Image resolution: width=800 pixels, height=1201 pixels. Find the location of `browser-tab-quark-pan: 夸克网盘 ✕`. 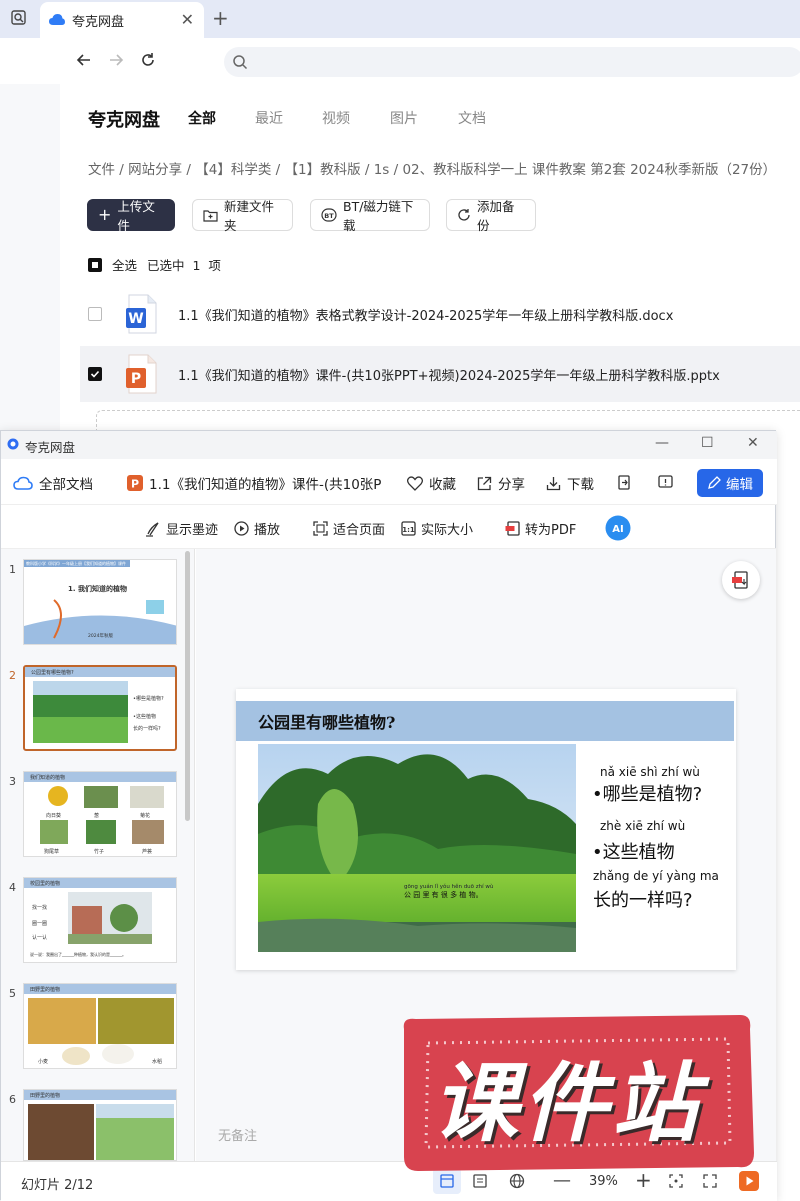

browser-tab-quark-pan: 夸克网盘 ✕ is located at coordinates (122, 20).